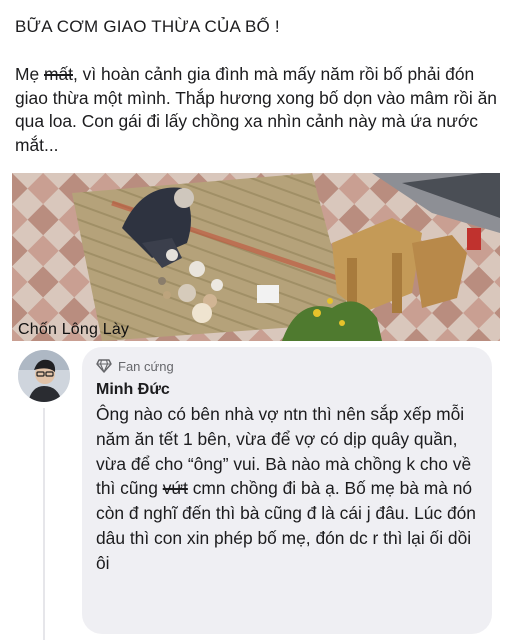 This screenshot has height=640, width=512. I want to click on post-body-strikethrough: mất, so click(58, 74).